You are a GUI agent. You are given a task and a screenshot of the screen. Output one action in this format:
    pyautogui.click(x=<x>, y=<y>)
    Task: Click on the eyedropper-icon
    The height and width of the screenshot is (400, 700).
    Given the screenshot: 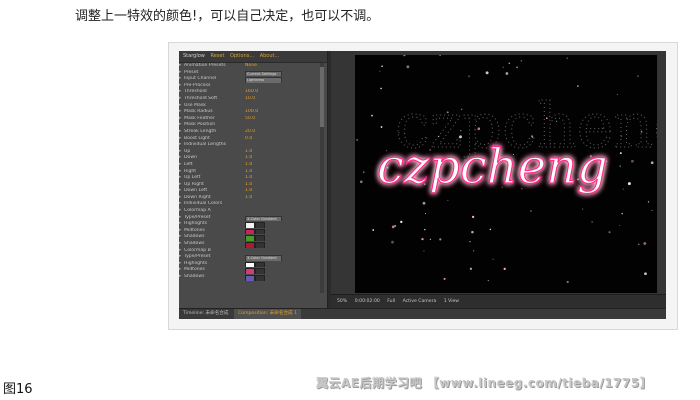 What is the action you would take?
    pyautogui.click(x=260, y=278)
    